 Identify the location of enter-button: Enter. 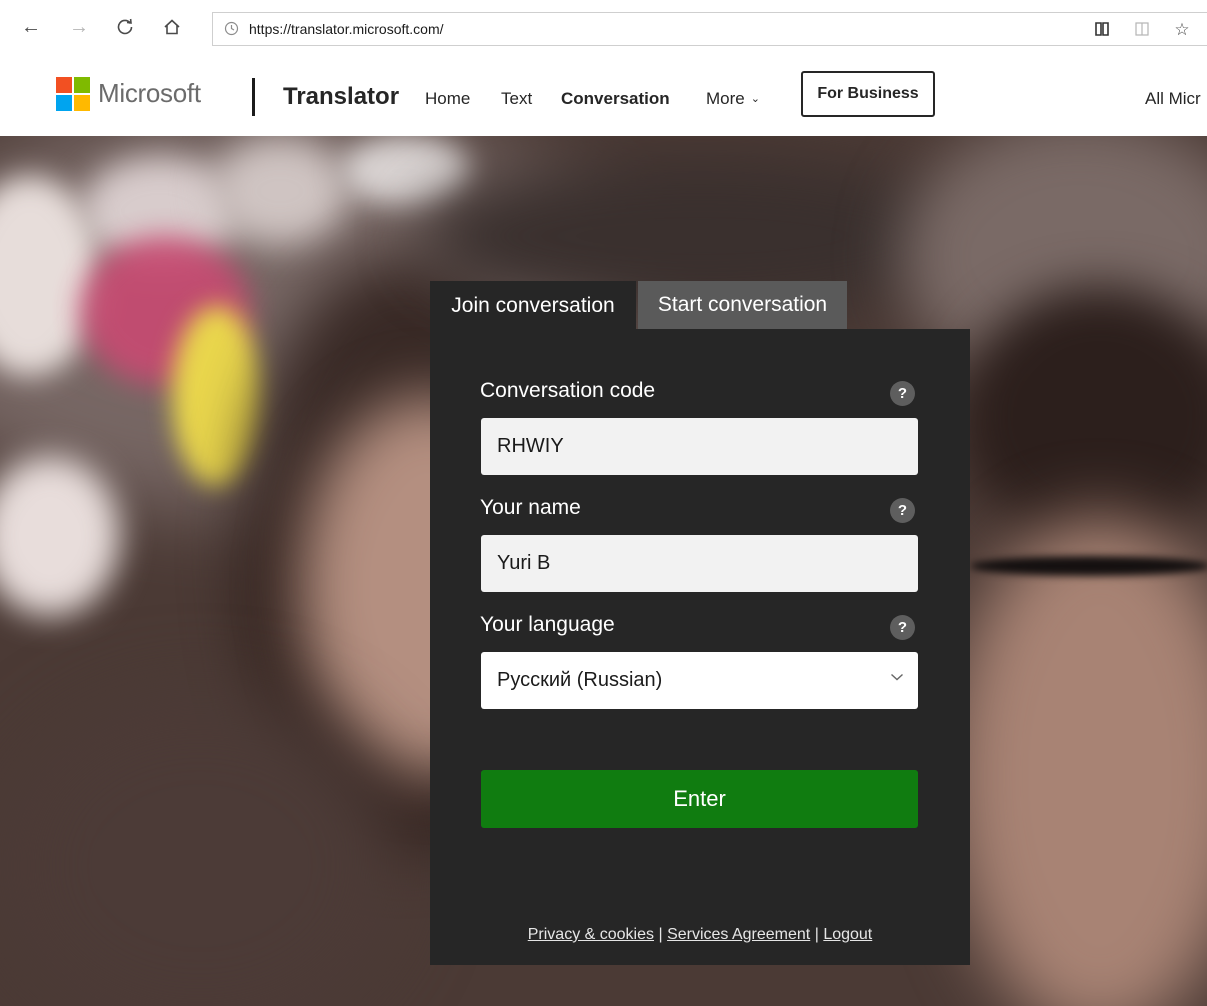
(699, 799).